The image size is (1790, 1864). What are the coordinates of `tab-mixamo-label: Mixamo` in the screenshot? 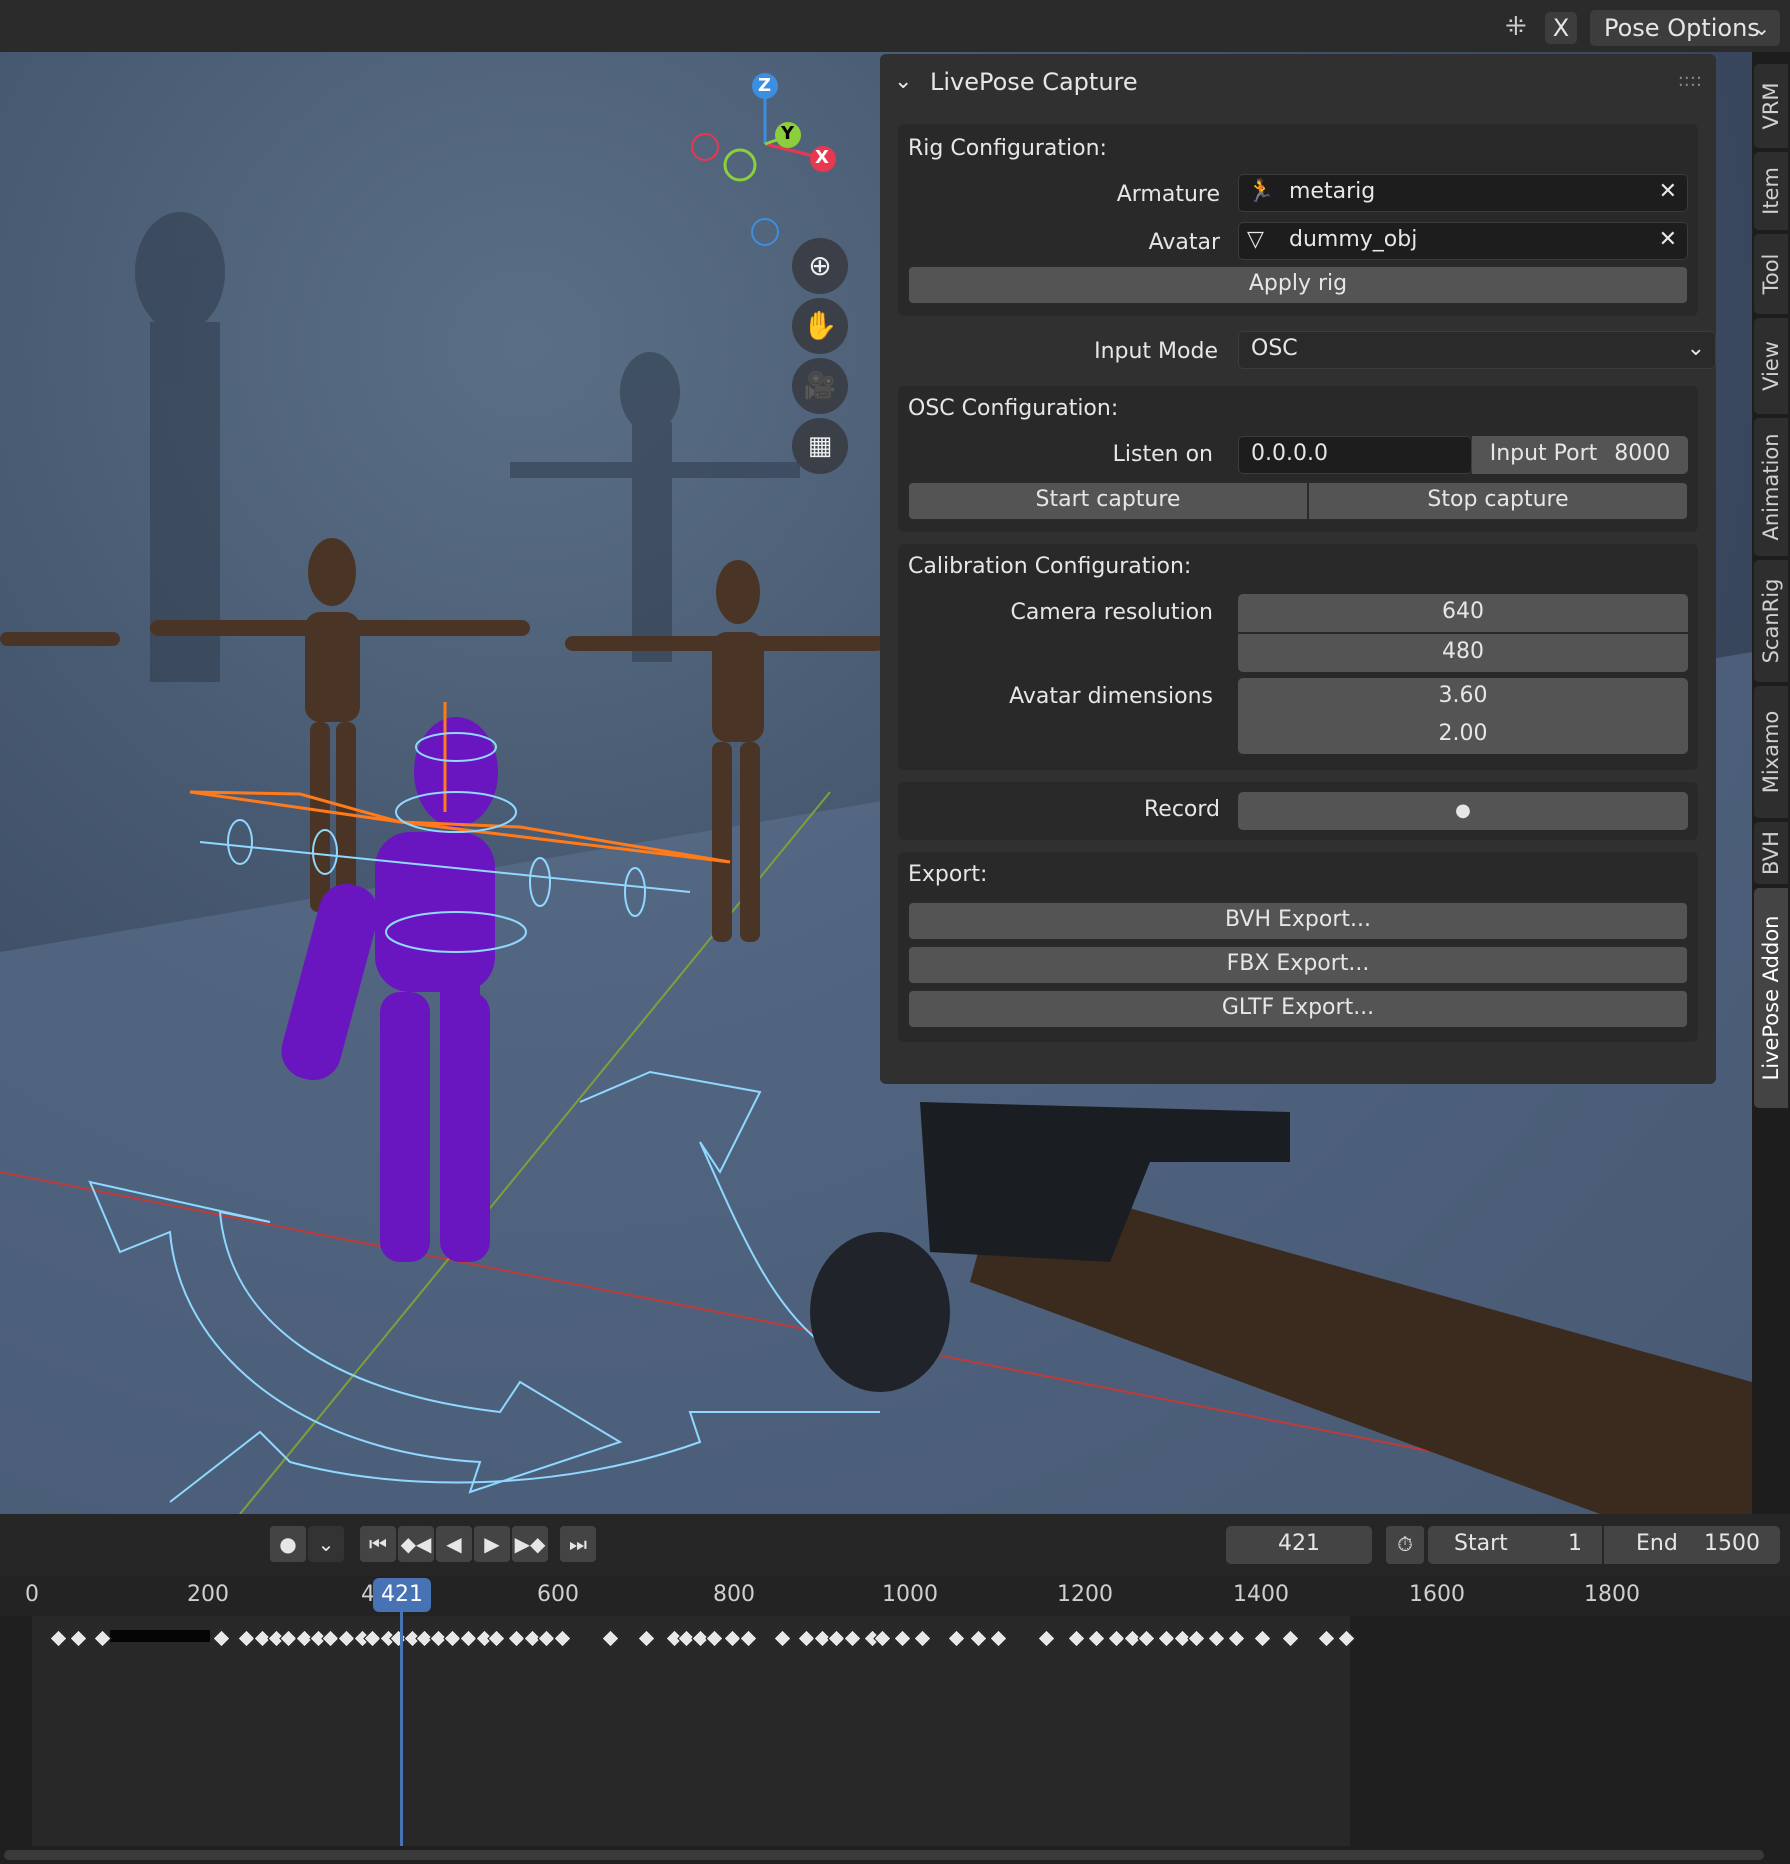 It's located at (1771, 752).